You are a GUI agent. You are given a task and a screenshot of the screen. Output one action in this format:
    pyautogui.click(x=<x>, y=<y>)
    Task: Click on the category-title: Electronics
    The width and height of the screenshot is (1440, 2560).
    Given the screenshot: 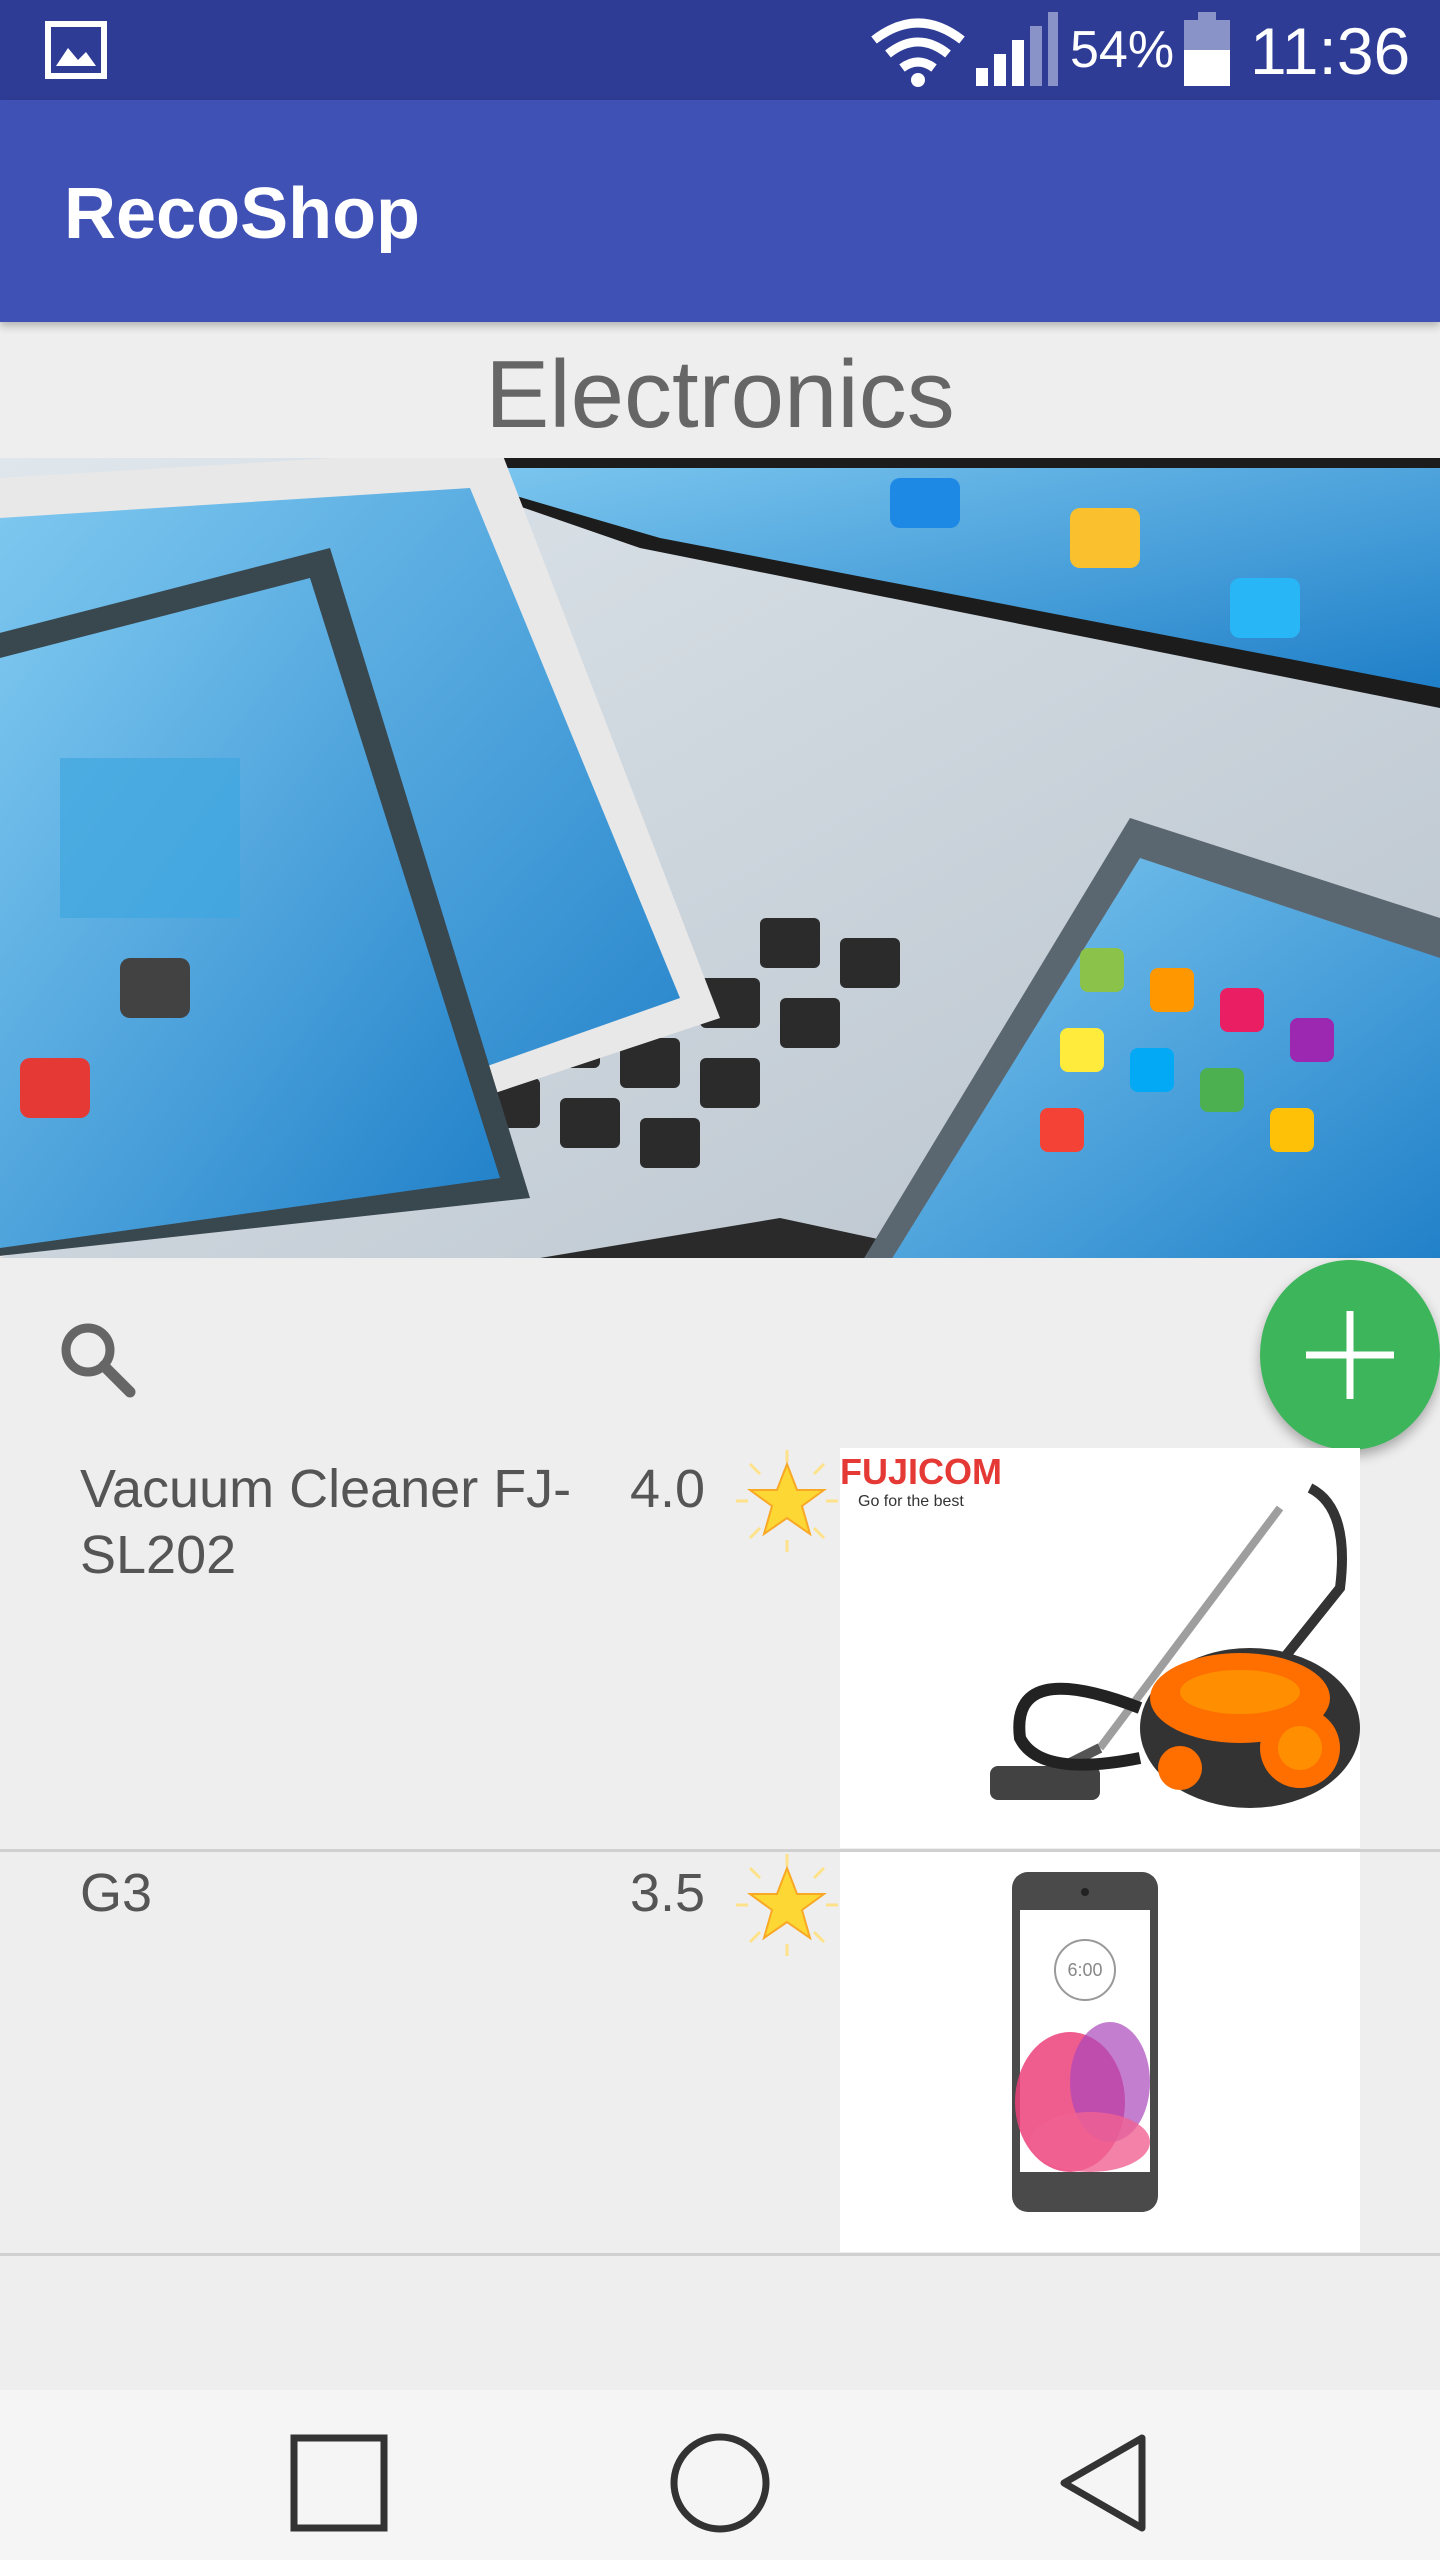 What is the action you would take?
    pyautogui.click(x=720, y=394)
    